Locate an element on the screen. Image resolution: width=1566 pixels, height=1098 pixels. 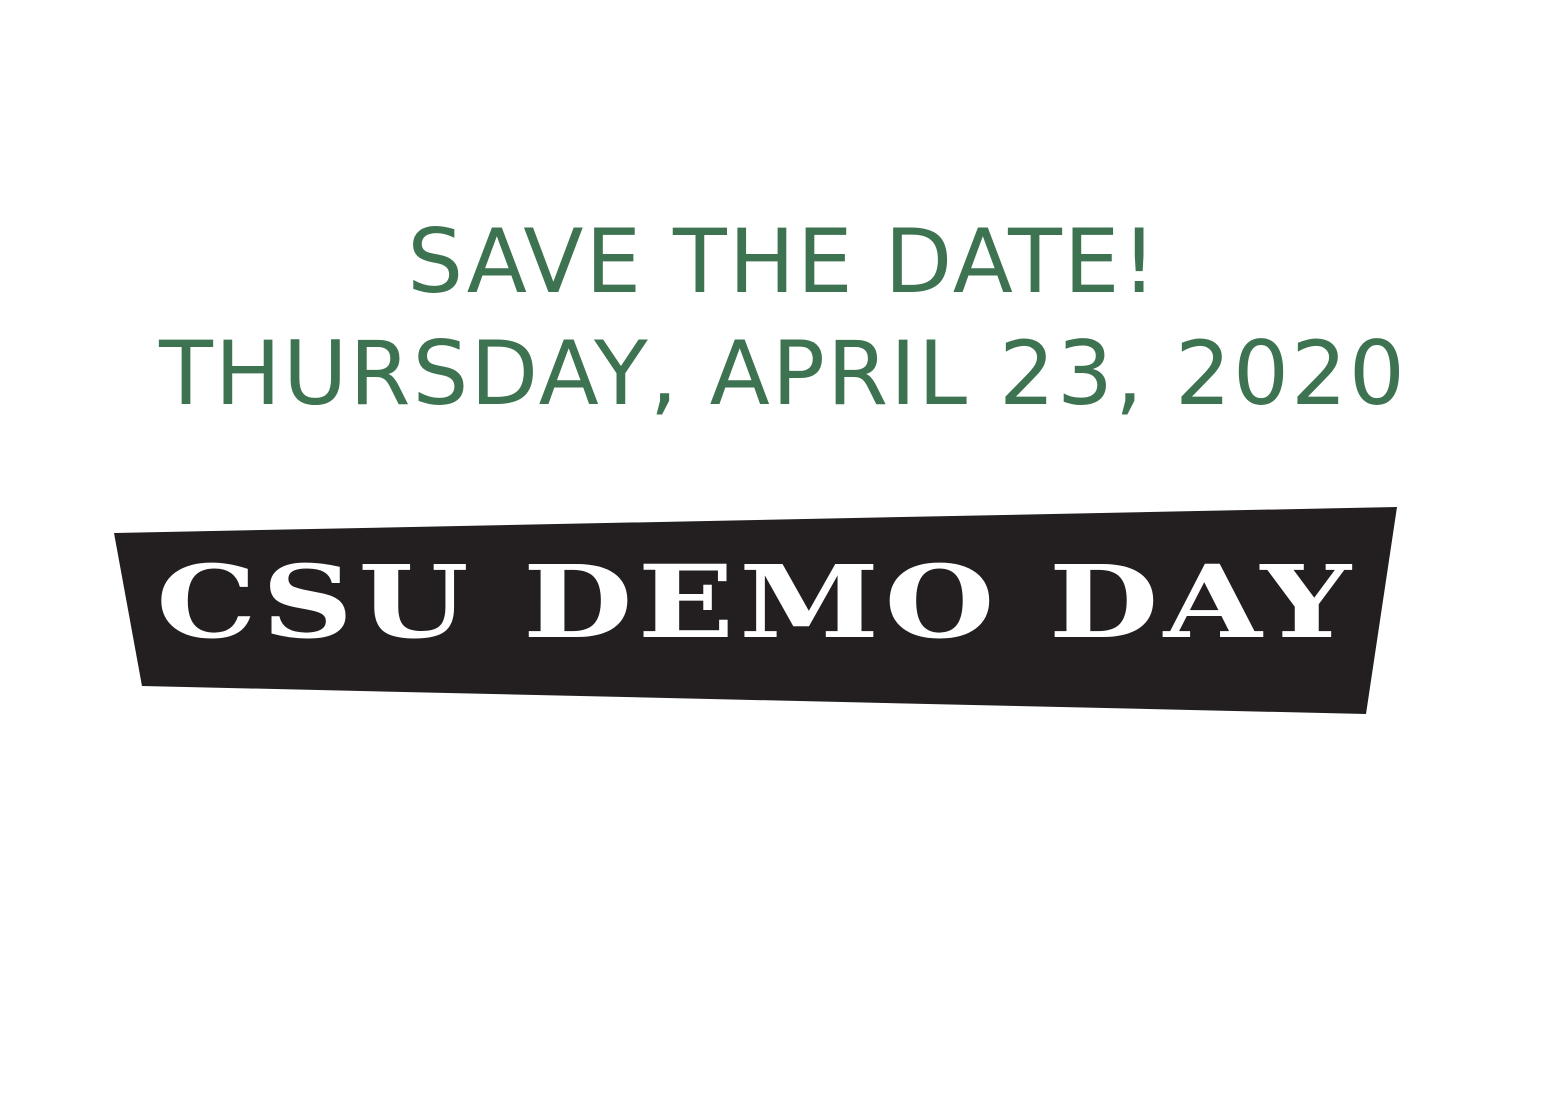
logo-text: CSU DEMO DAY is located at coordinates (756, 602).